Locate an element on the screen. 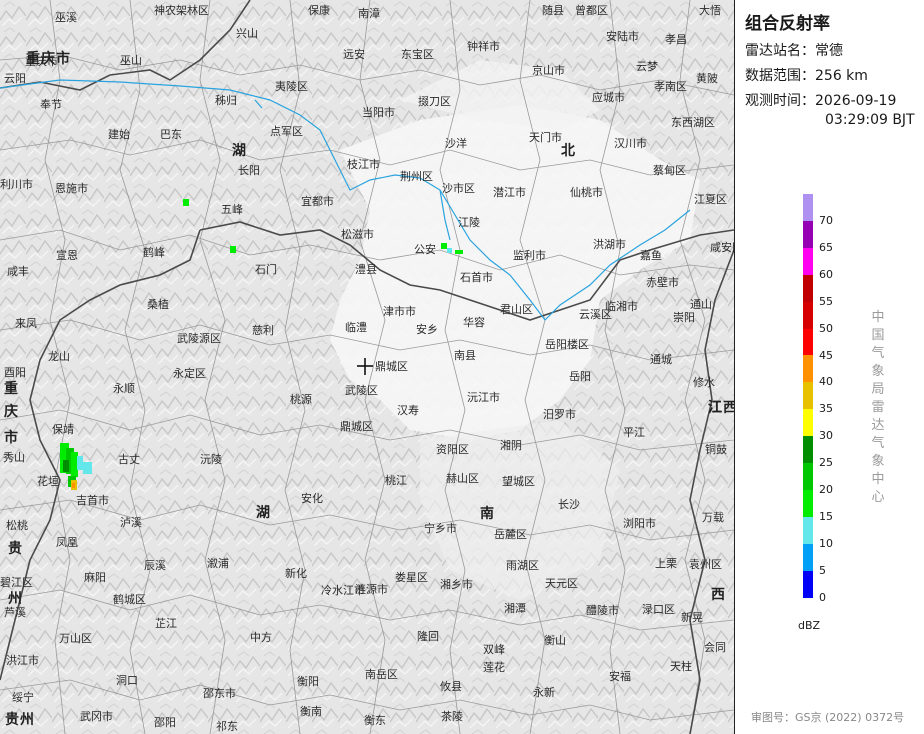  place-label: 安化 is located at coordinates (312, 498).